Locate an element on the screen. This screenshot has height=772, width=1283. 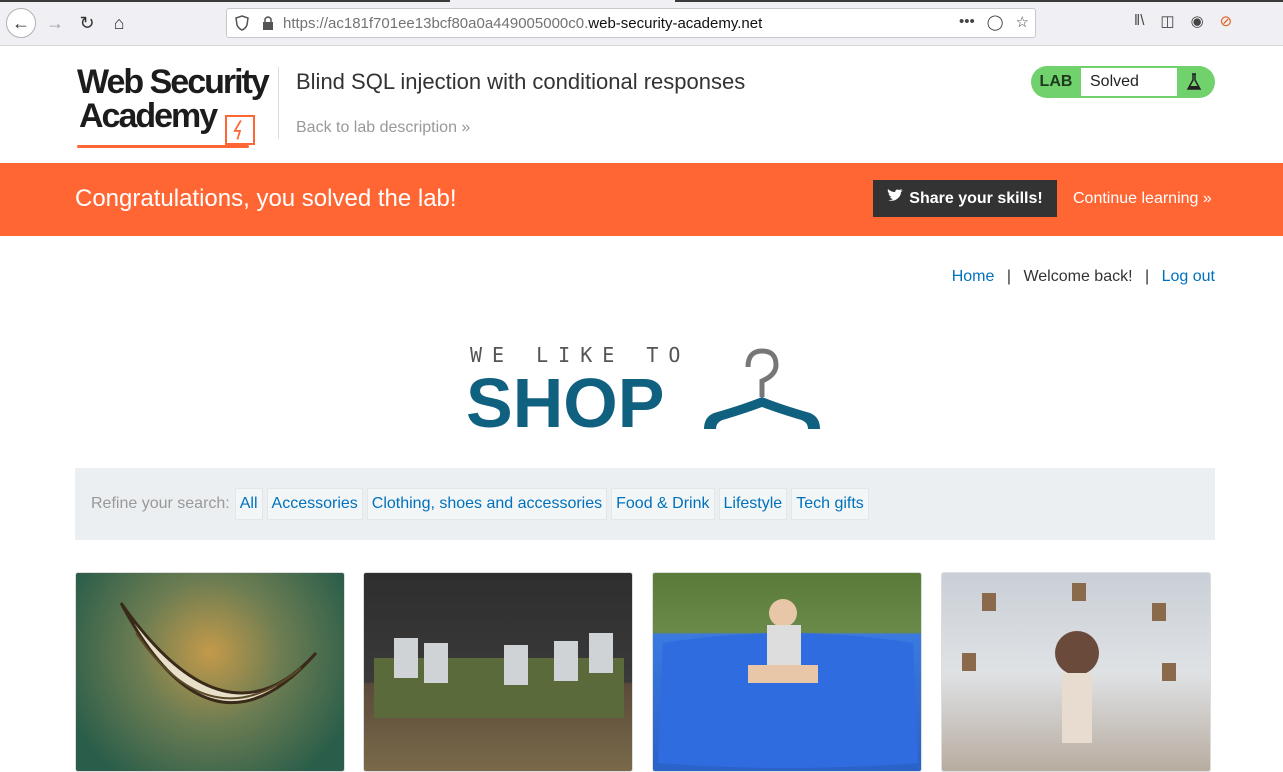
welcome-text: Welcome back! is located at coordinates (1078, 276).